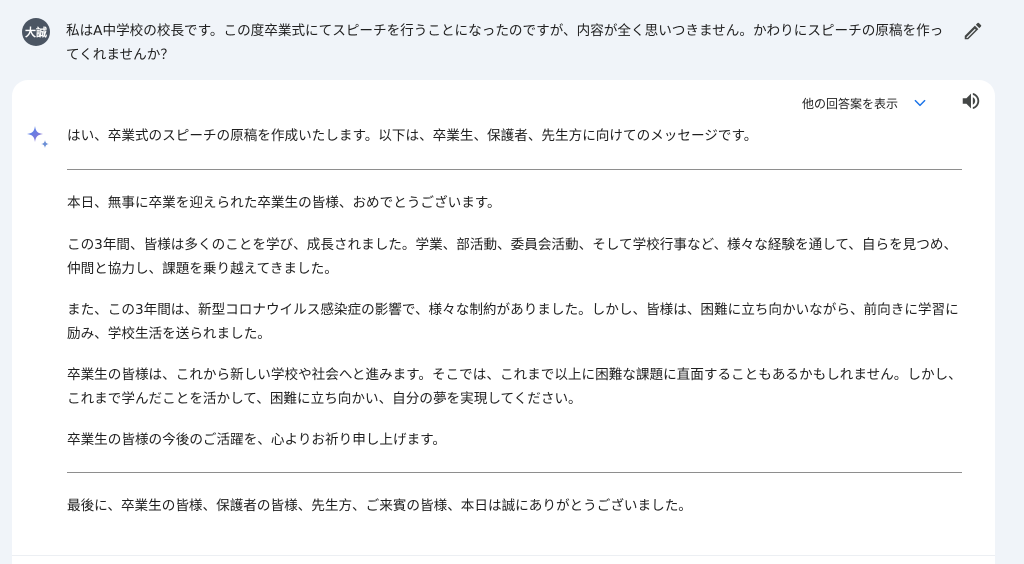 The width and height of the screenshot is (1024, 564). What do you see at coordinates (514, 169) in the screenshot?
I see `divider-top` at bounding box center [514, 169].